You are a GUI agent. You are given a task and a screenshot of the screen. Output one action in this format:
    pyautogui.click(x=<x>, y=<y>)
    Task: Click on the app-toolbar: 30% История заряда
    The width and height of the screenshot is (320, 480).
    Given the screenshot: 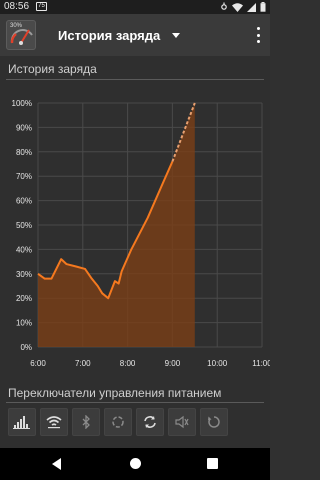 What is the action you would take?
    pyautogui.click(x=135, y=35)
    